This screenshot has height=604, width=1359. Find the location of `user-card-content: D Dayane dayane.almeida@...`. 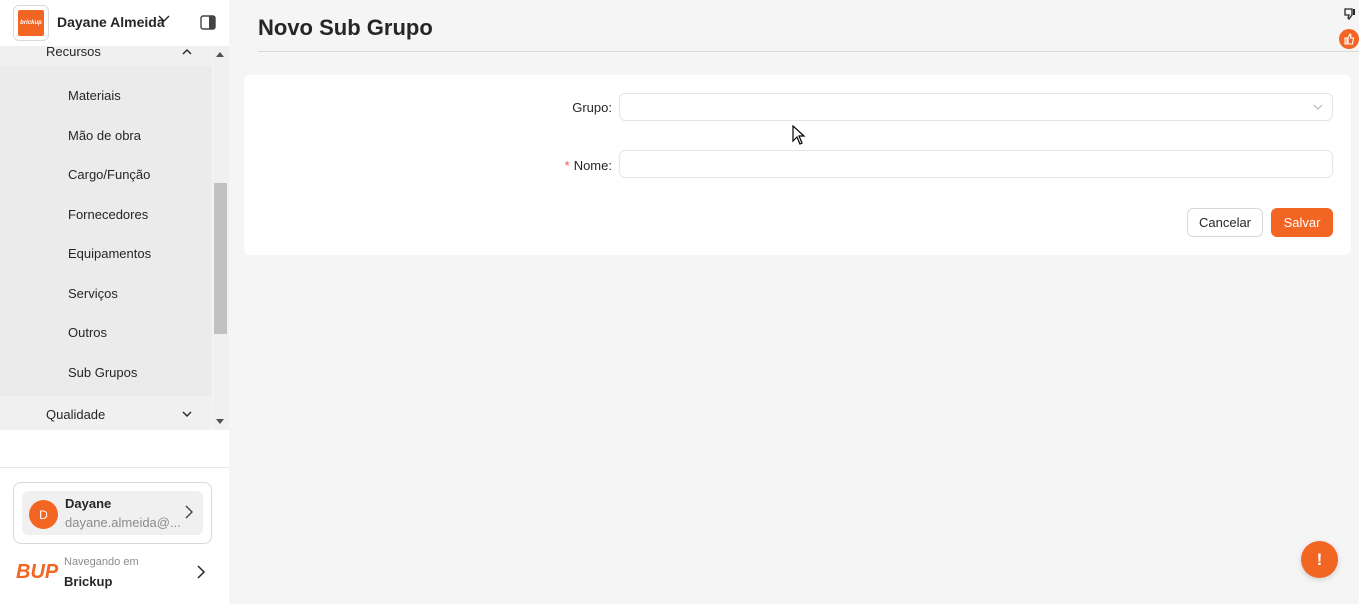

user-card-content: D Dayane dayane.almeida@... is located at coordinates (112, 513).